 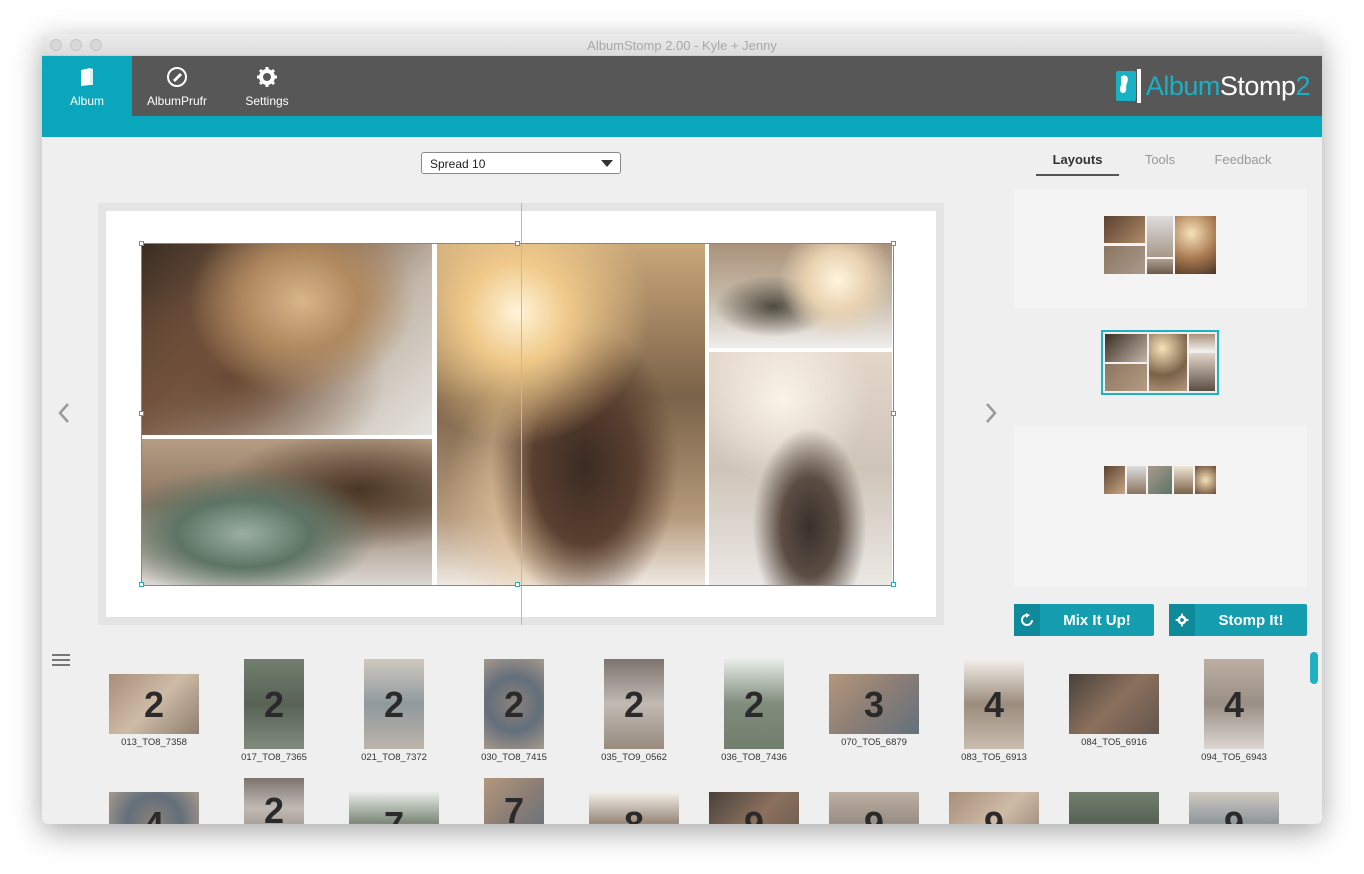 What do you see at coordinates (1243, 164) in the screenshot?
I see `tab-feedback: Feedback` at bounding box center [1243, 164].